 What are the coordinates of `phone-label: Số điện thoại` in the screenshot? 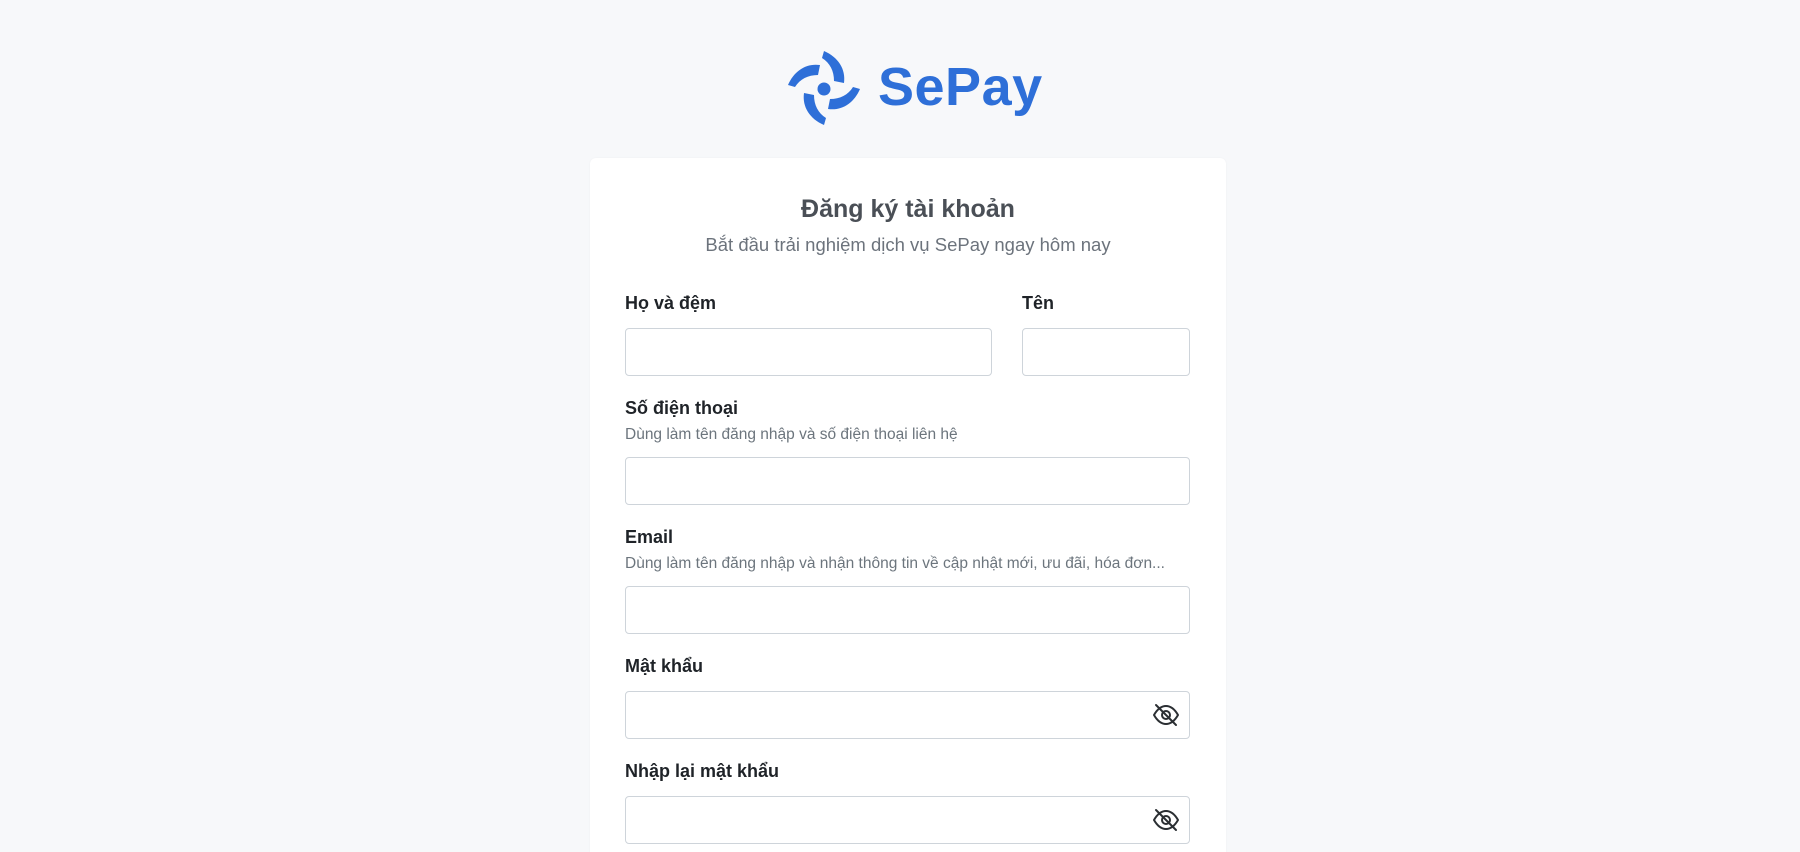 It's located at (682, 408).